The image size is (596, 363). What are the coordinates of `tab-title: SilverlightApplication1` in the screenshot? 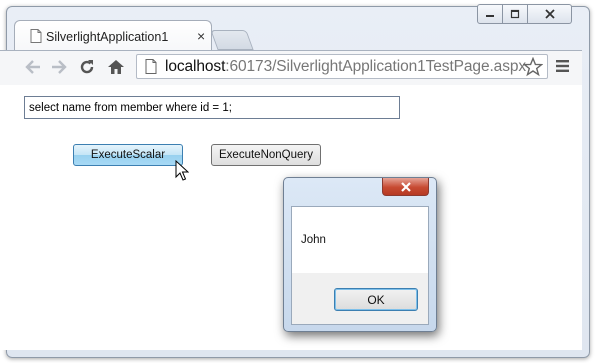 It's located at (107, 37).